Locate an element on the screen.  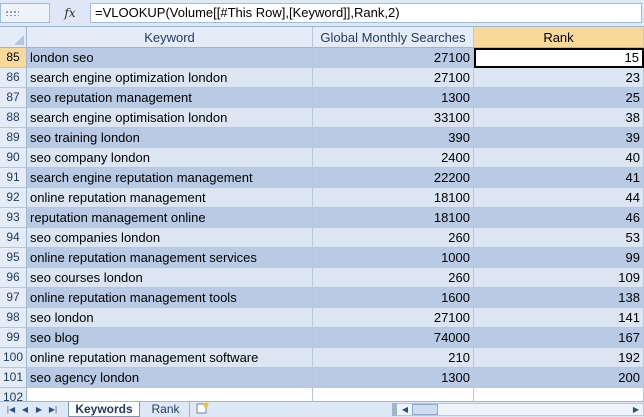
keyword-cell: seo companies london is located at coordinates (170, 238).